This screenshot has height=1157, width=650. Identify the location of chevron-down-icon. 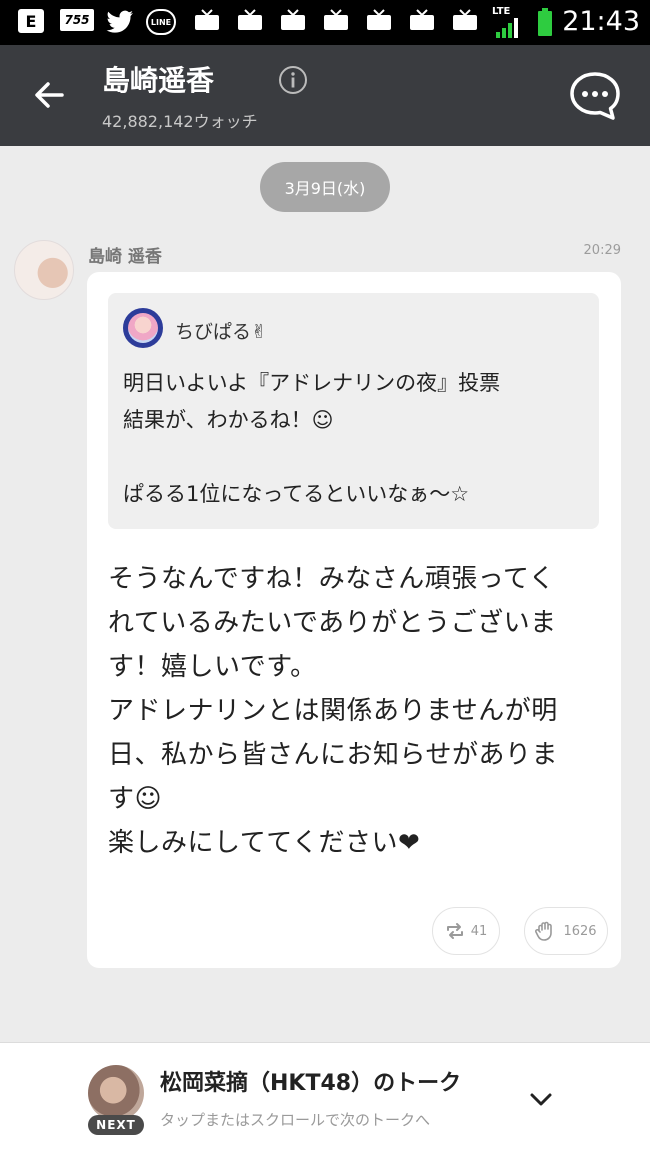
(541, 1099).